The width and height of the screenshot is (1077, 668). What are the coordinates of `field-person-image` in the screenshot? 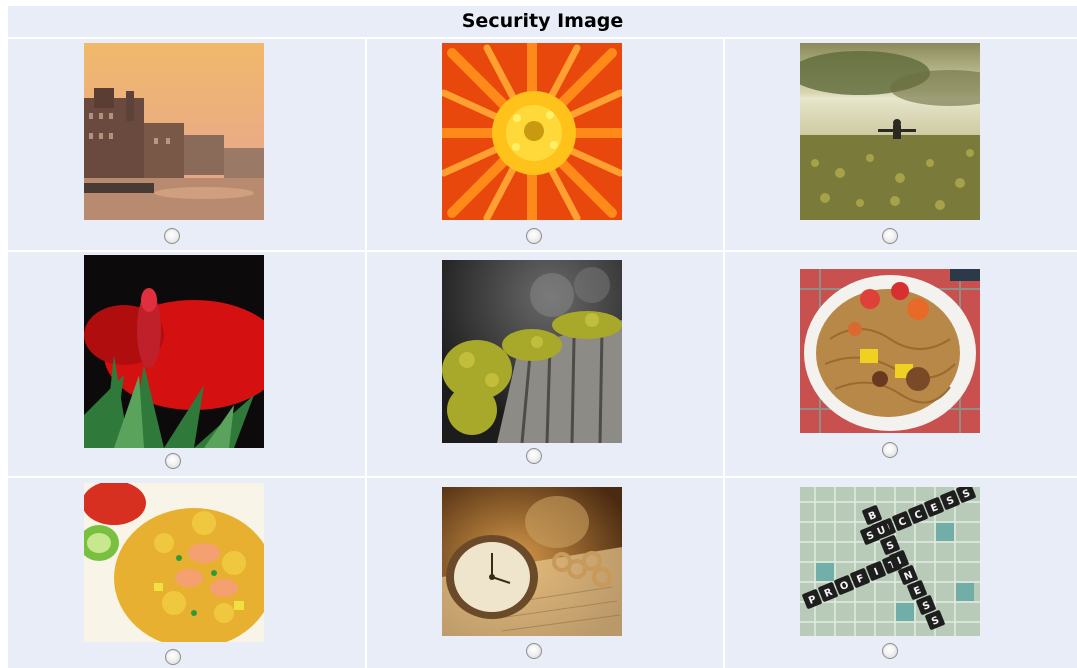 It's located at (890, 131).